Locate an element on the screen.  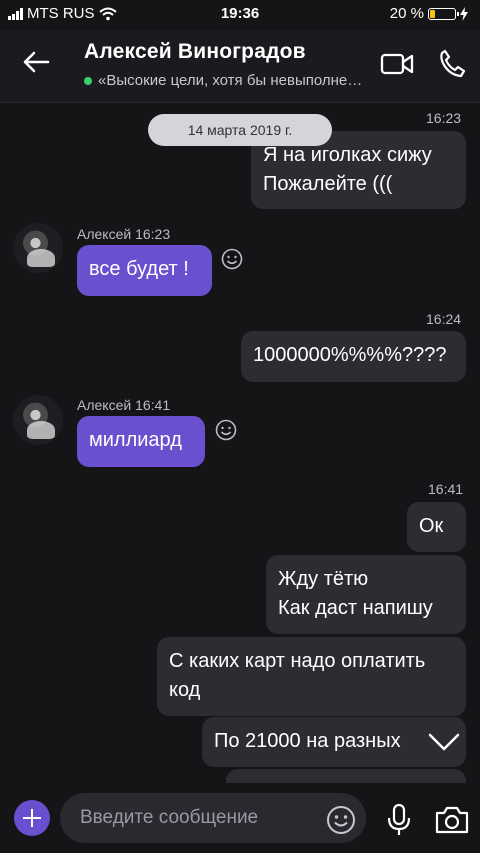
composer is located at coordinates (240, 818).